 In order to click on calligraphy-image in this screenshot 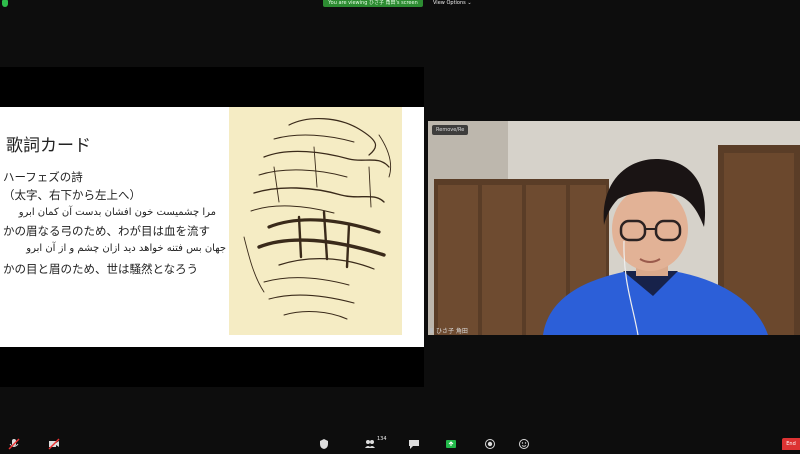, I will do `click(315, 221)`.